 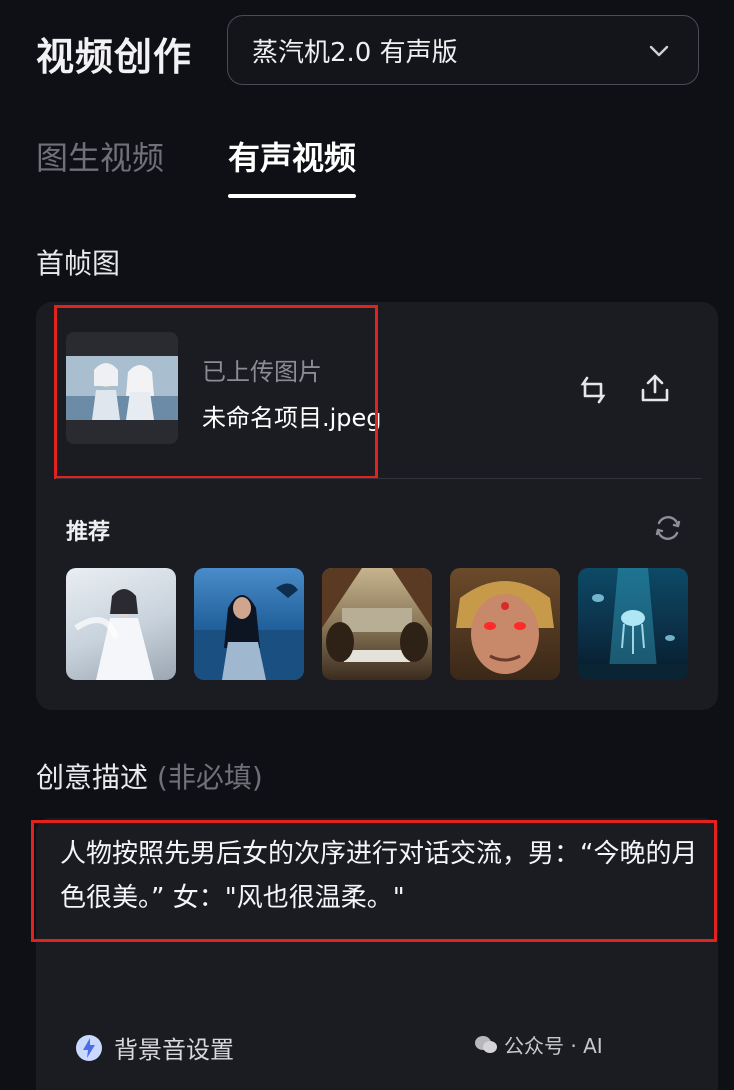 What do you see at coordinates (379, 478) in the screenshot?
I see `card-divider` at bounding box center [379, 478].